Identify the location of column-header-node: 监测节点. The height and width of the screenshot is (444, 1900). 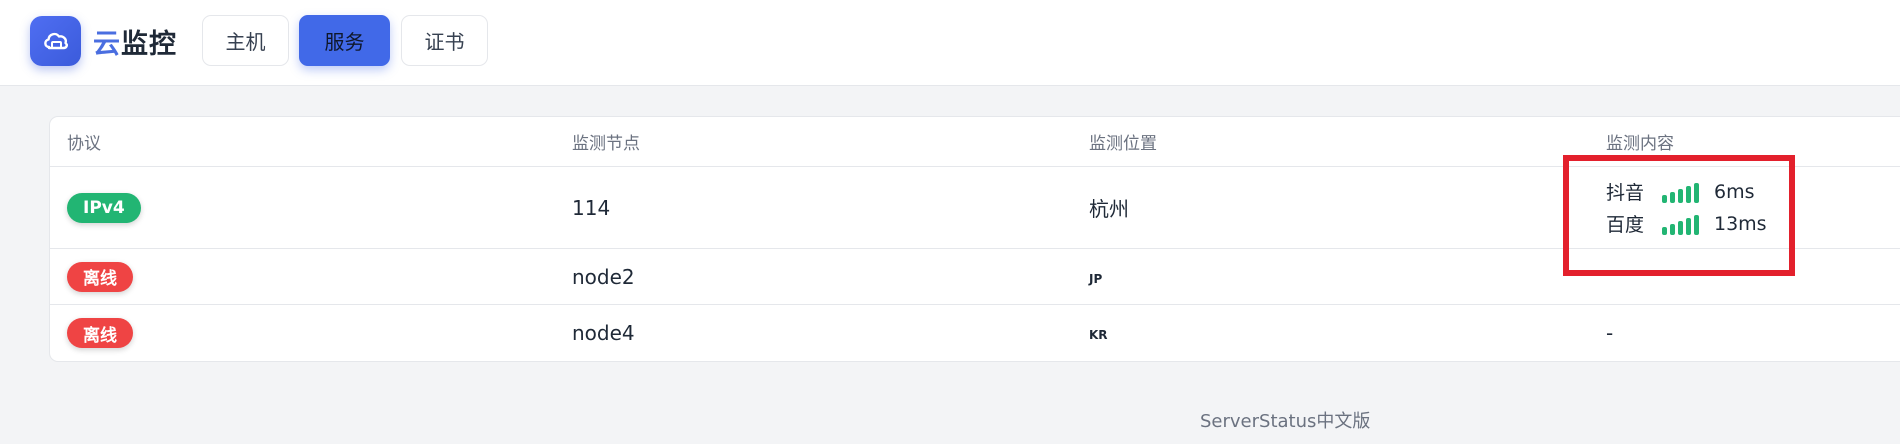
(606, 144).